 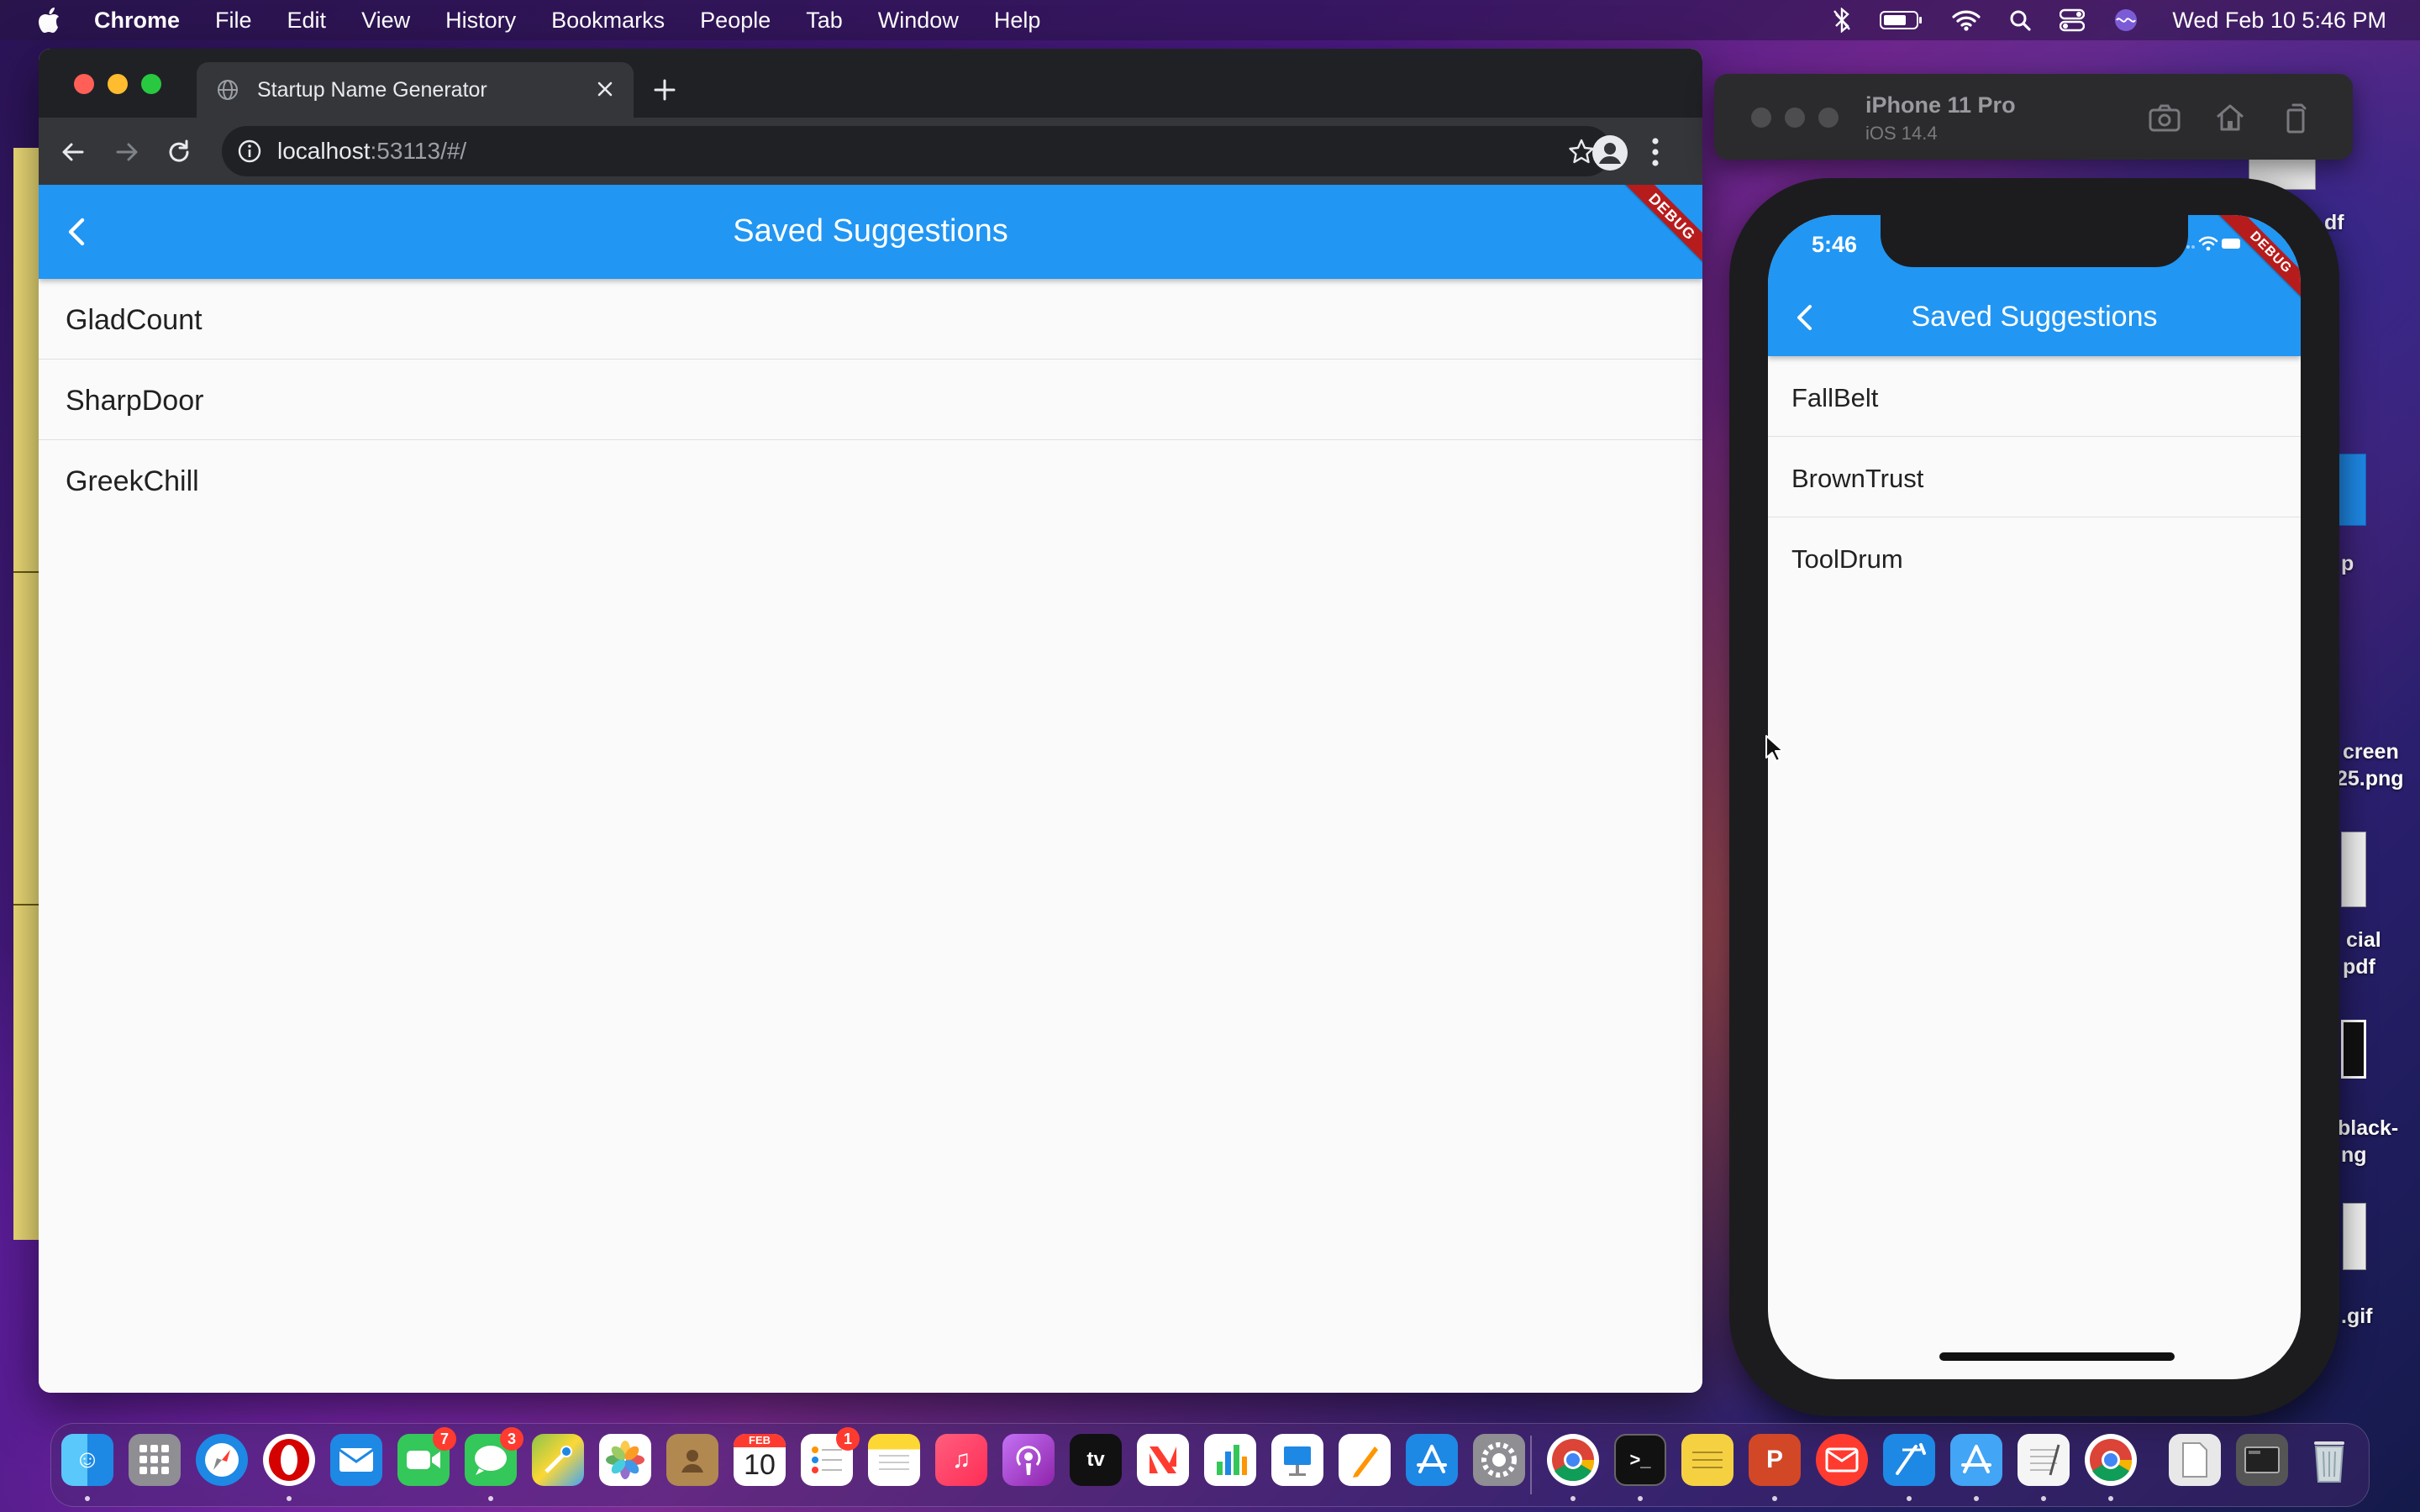 I want to click on document-divider, so click(x=27, y=905).